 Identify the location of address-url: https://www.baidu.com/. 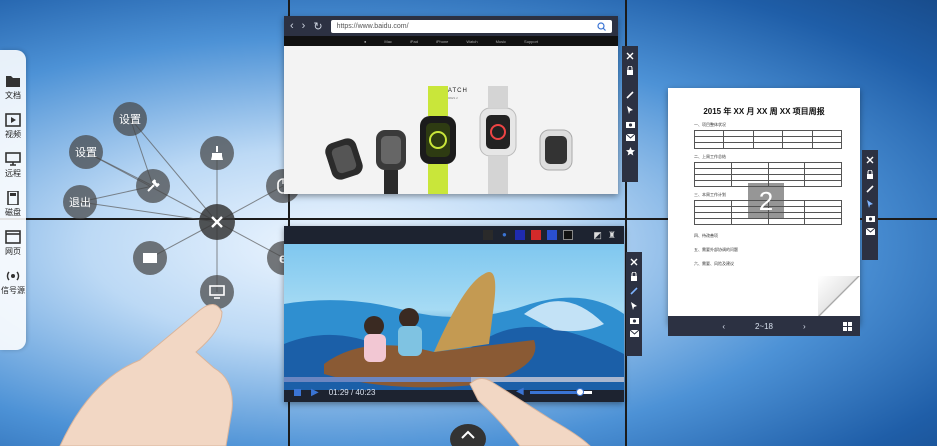
(372, 26).